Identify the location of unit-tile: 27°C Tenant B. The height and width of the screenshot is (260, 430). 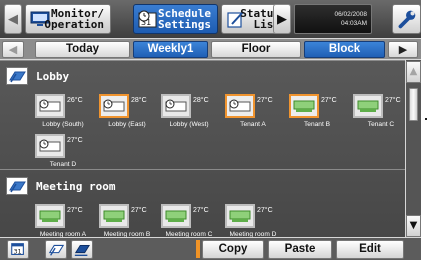
(317, 114).